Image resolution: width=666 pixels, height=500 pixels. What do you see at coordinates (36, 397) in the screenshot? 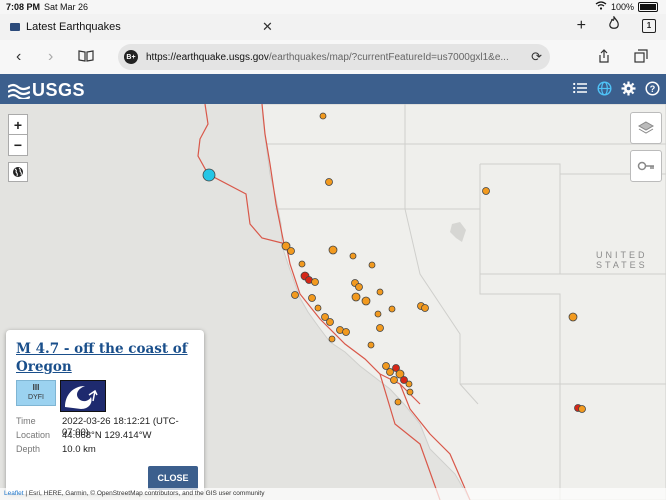
I see `dyfi-label: DYFI` at bounding box center [36, 397].